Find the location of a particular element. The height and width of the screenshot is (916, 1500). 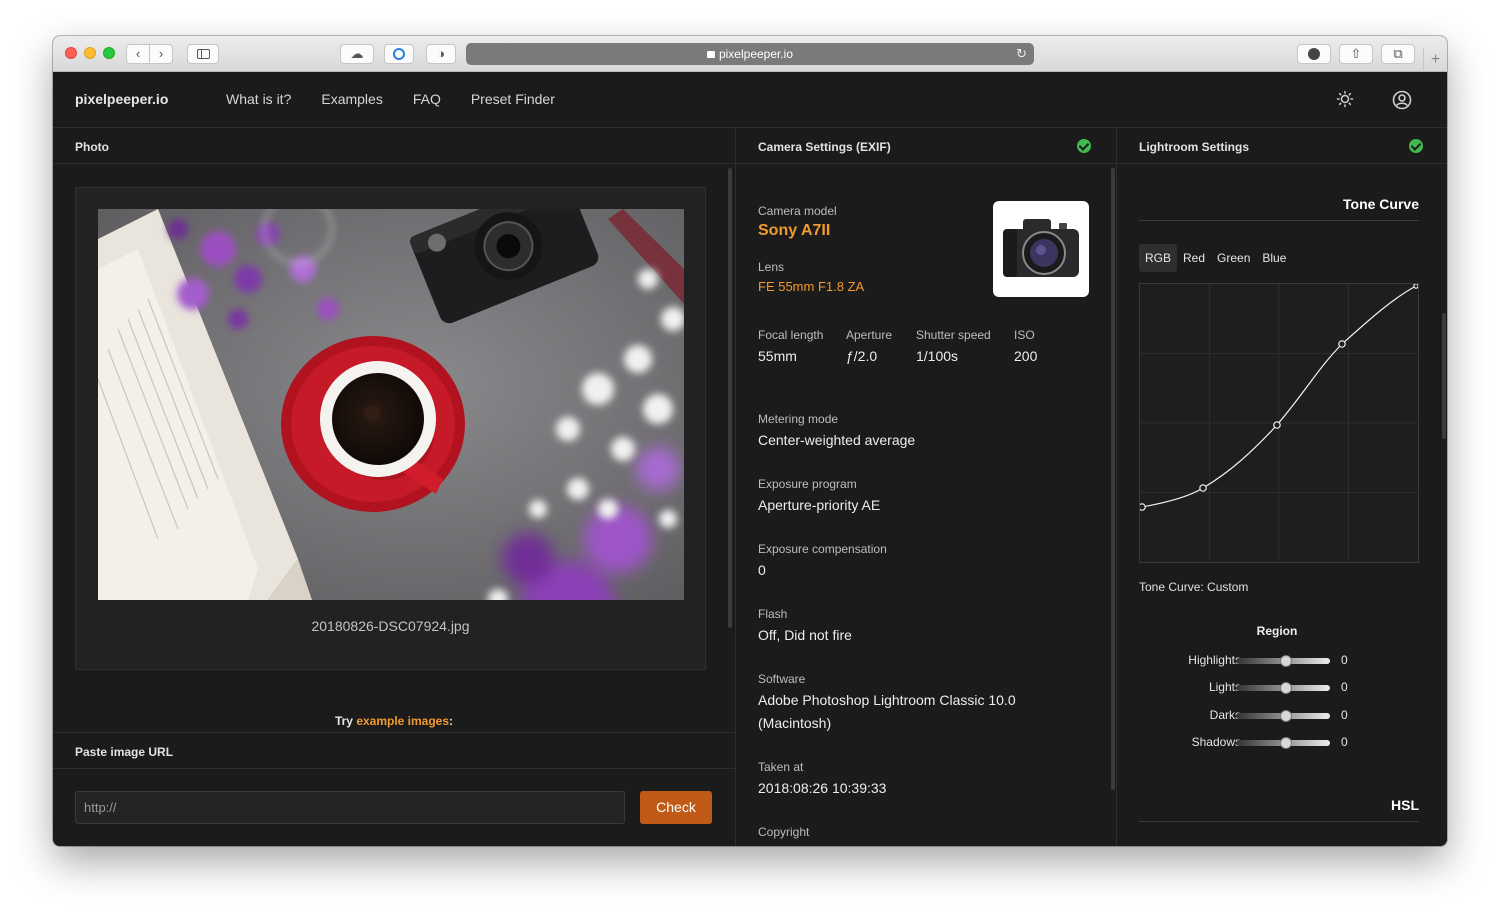

tone-curve-graph is located at coordinates (1278, 423).